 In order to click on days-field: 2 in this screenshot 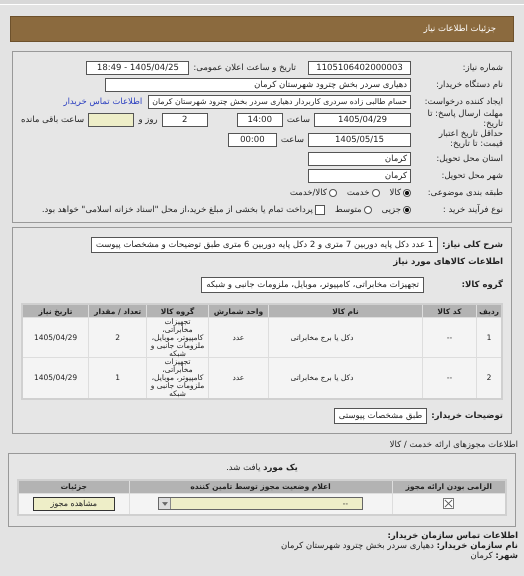, I will do `click(185, 120)`.